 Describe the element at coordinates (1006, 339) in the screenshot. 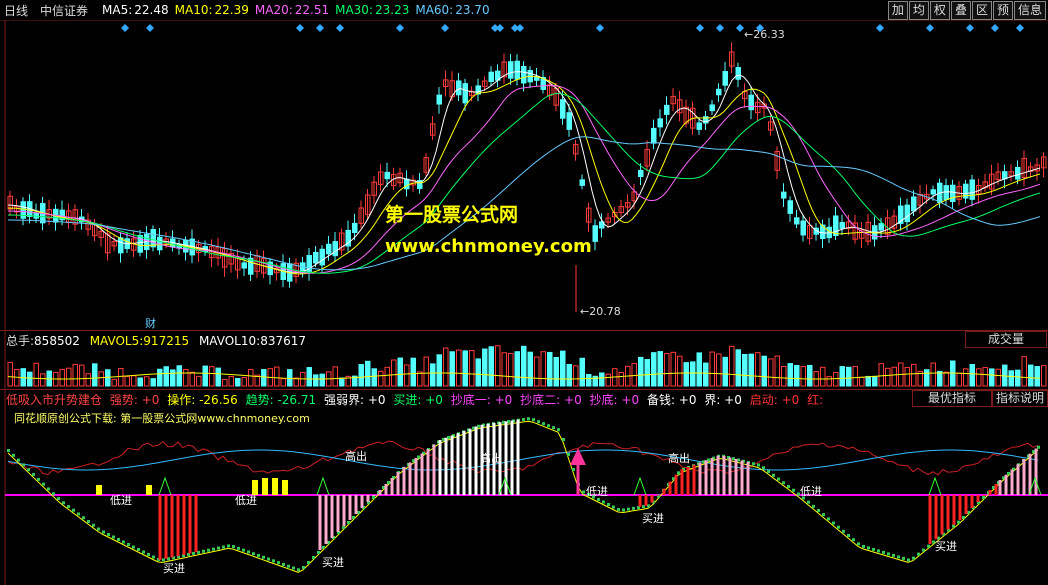

I see `volume-button: 成交量` at that location.